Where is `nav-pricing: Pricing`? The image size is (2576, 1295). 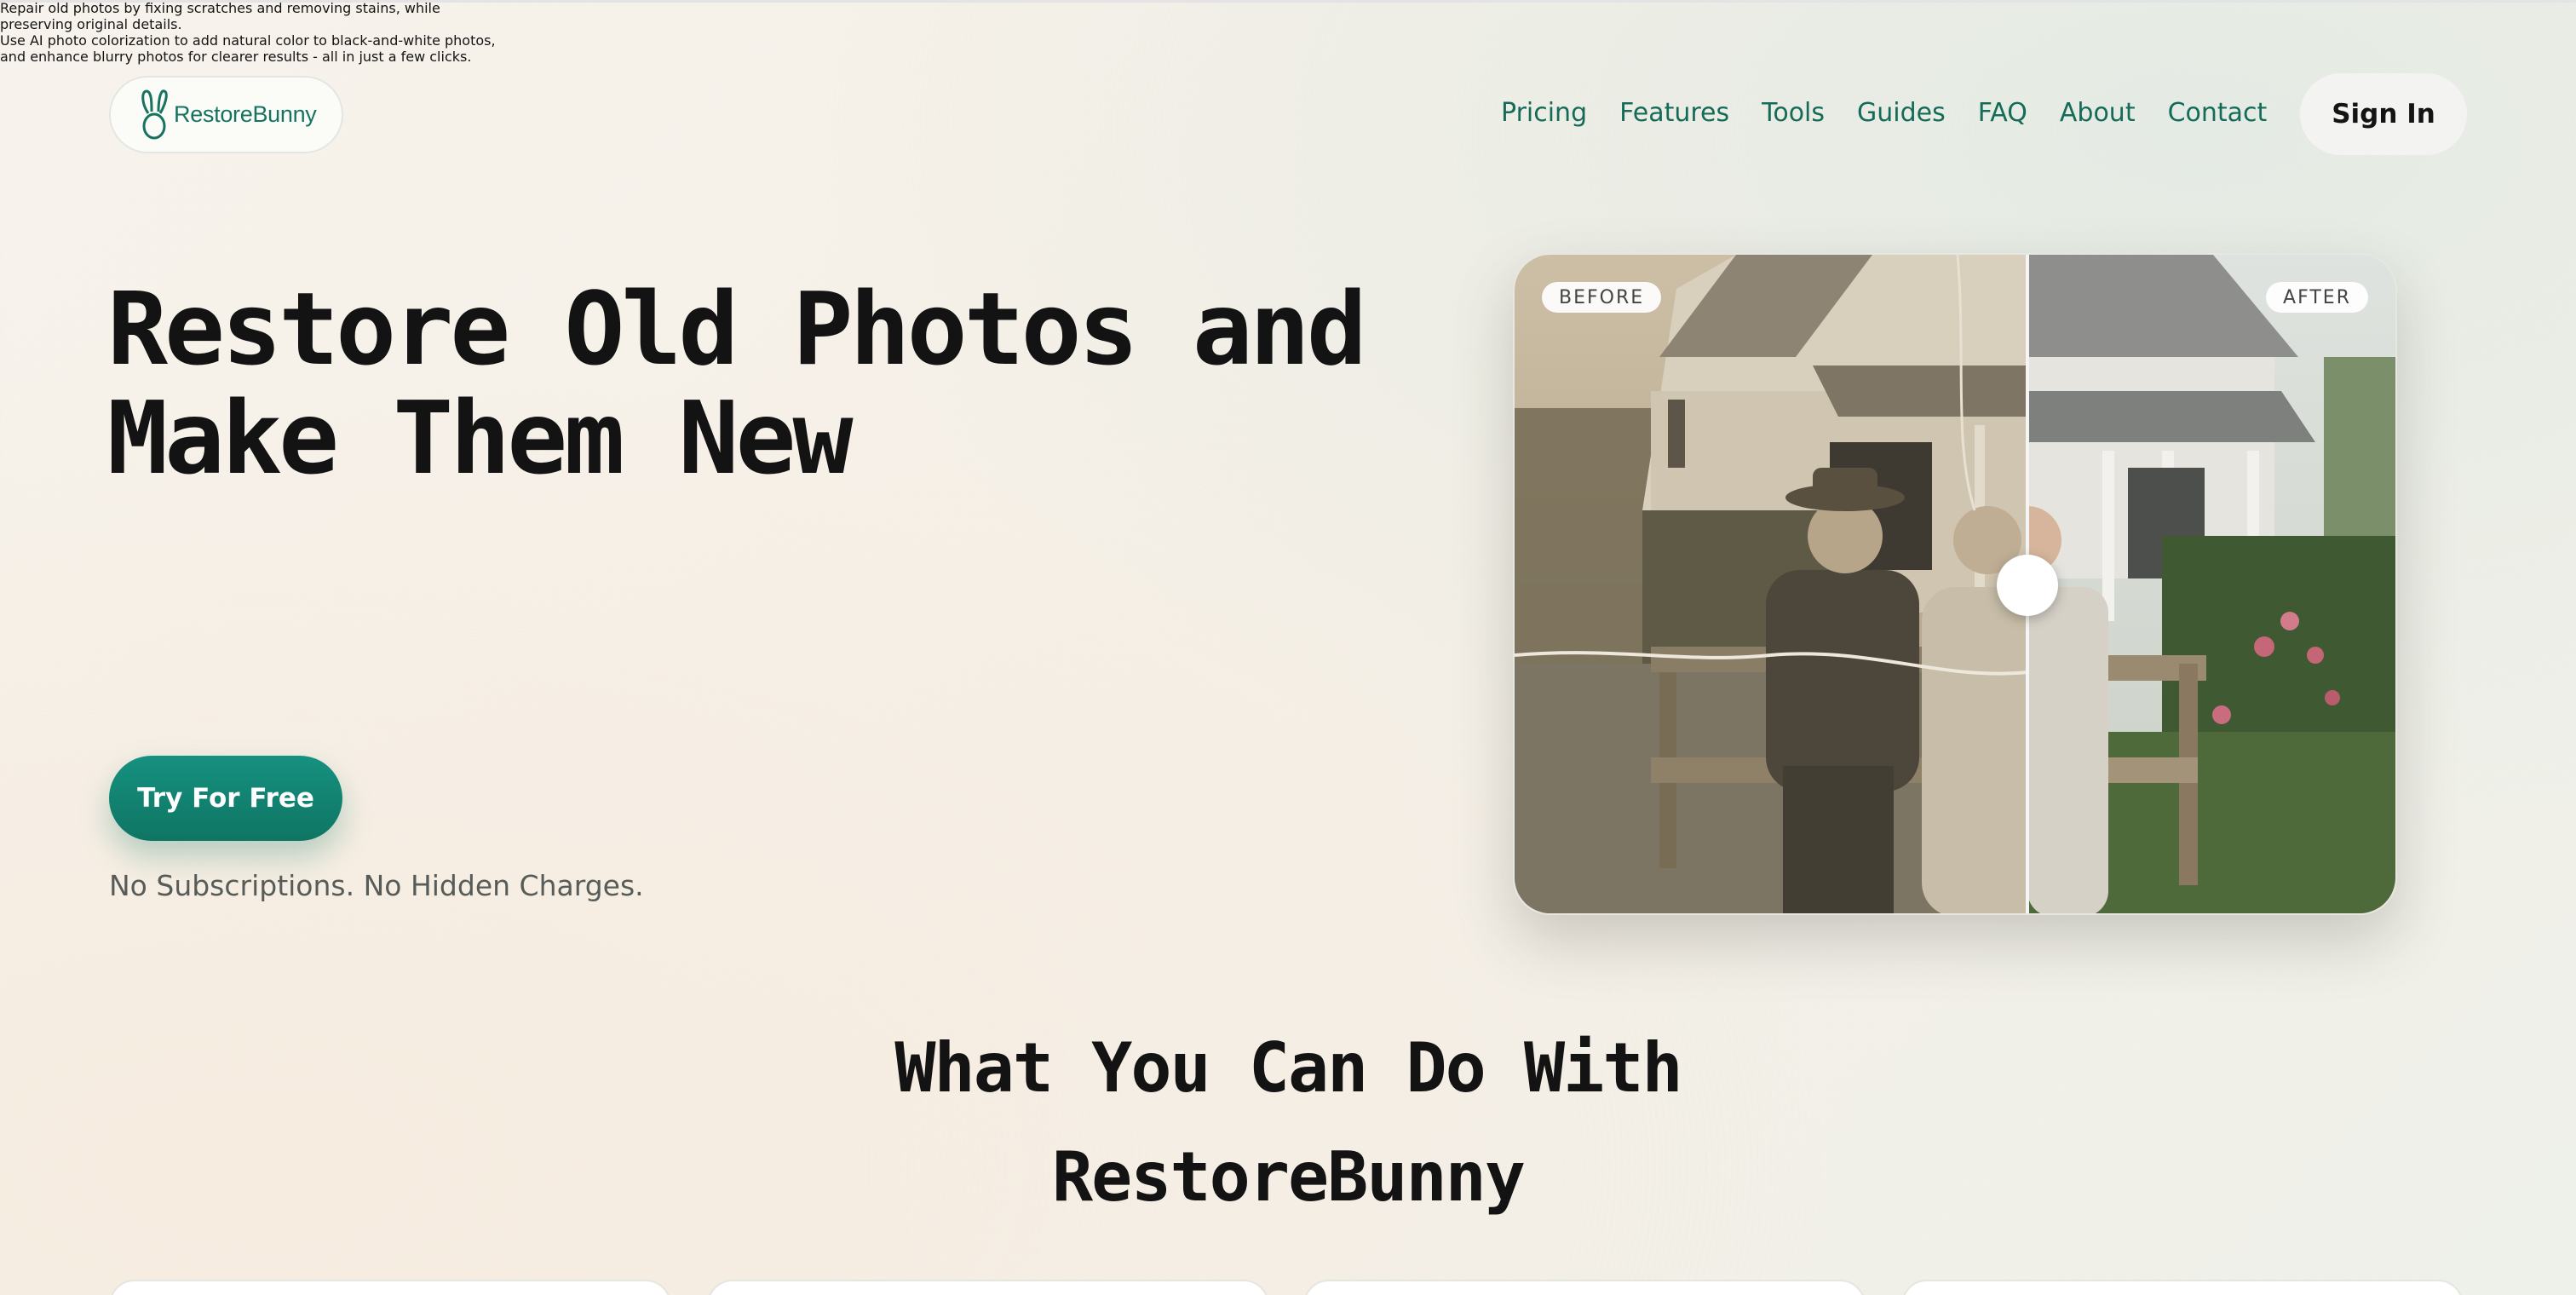 nav-pricing: Pricing is located at coordinates (1544, 114).